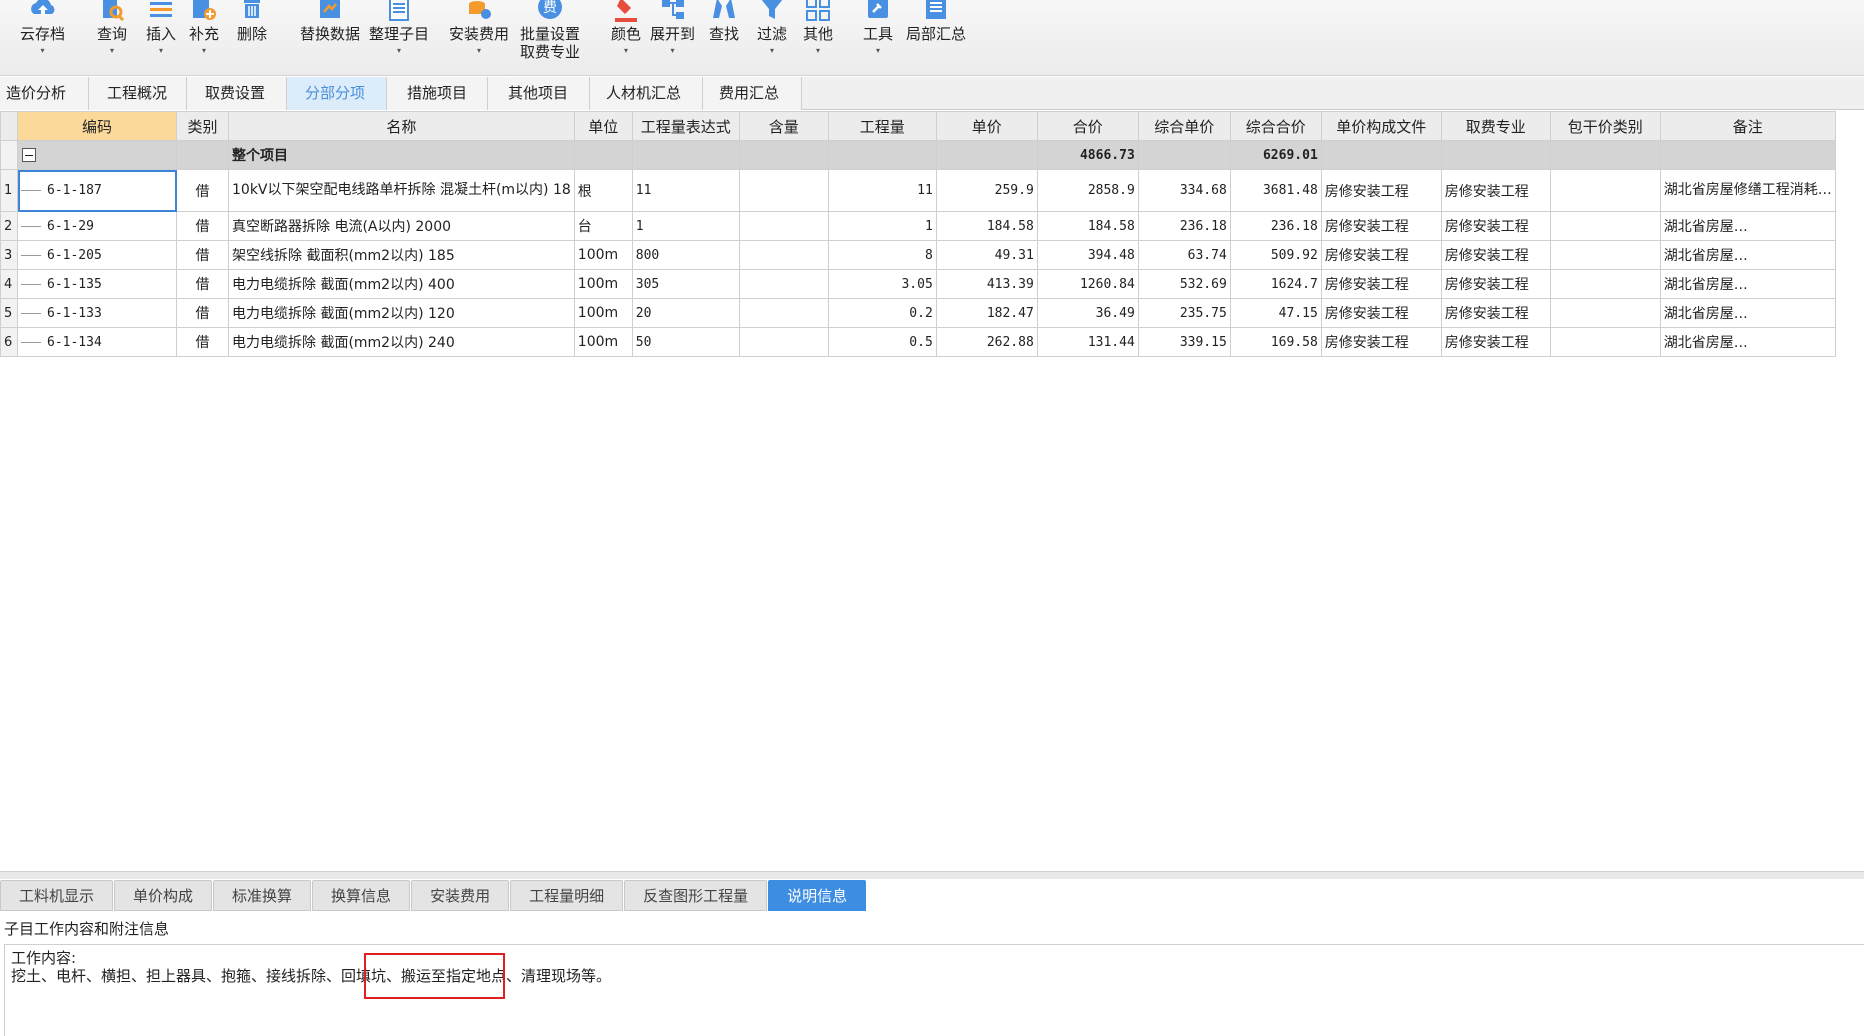 Image resolution: width=1864 pixels, height=1036 pixels. I want to click on row-unit: 根, so click(603, 190).